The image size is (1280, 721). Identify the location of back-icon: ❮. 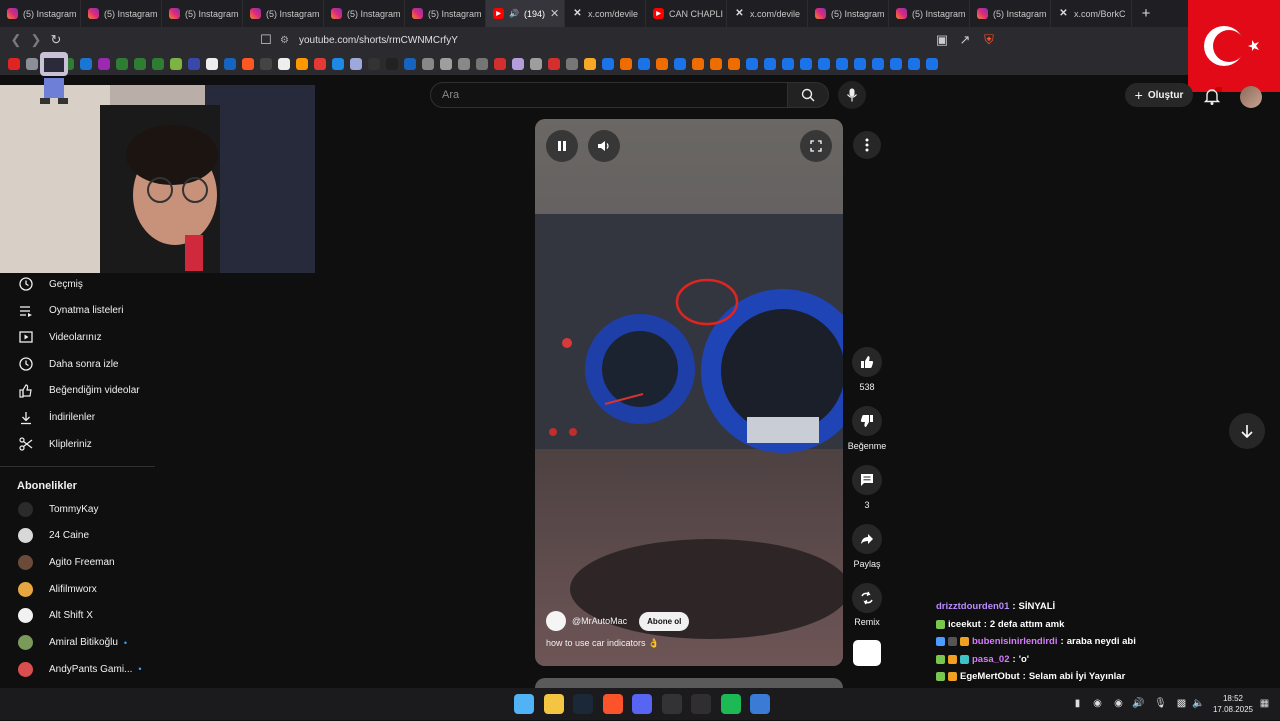
(16, 40).